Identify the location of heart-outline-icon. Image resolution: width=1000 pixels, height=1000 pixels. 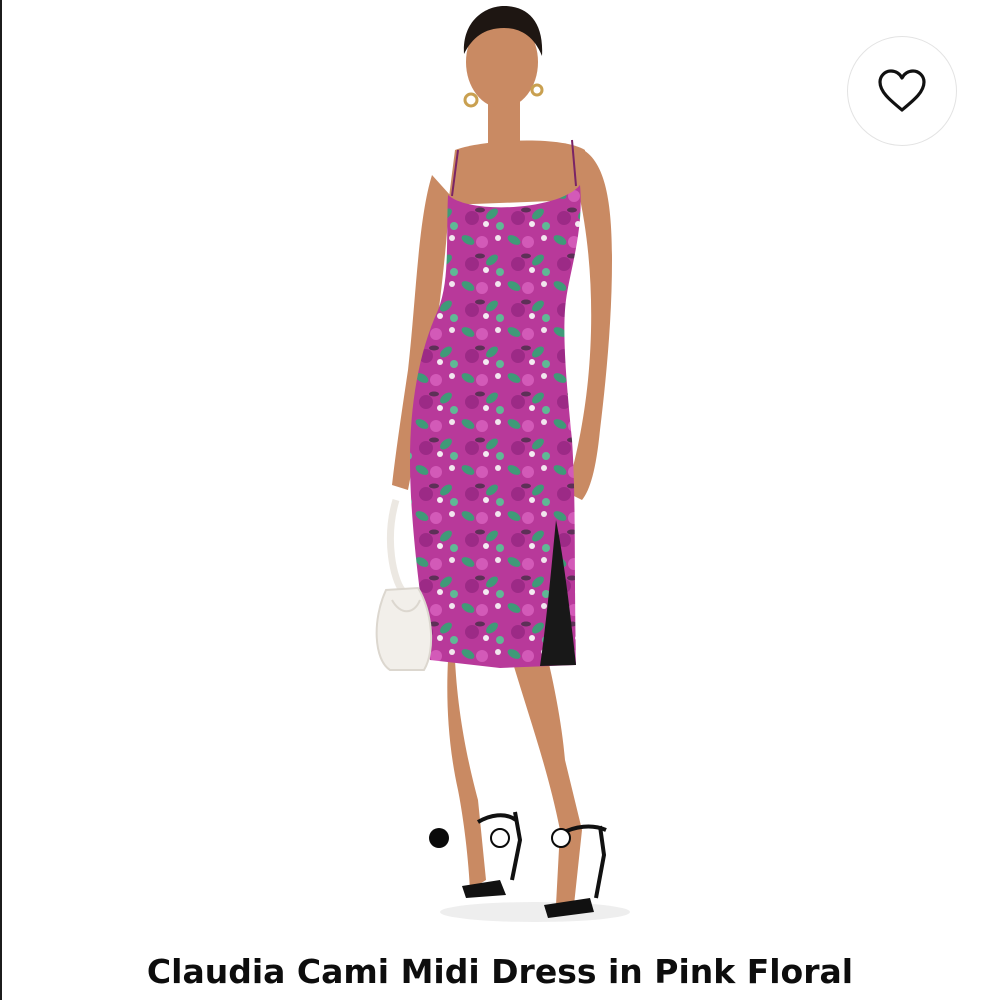
(902, 90).